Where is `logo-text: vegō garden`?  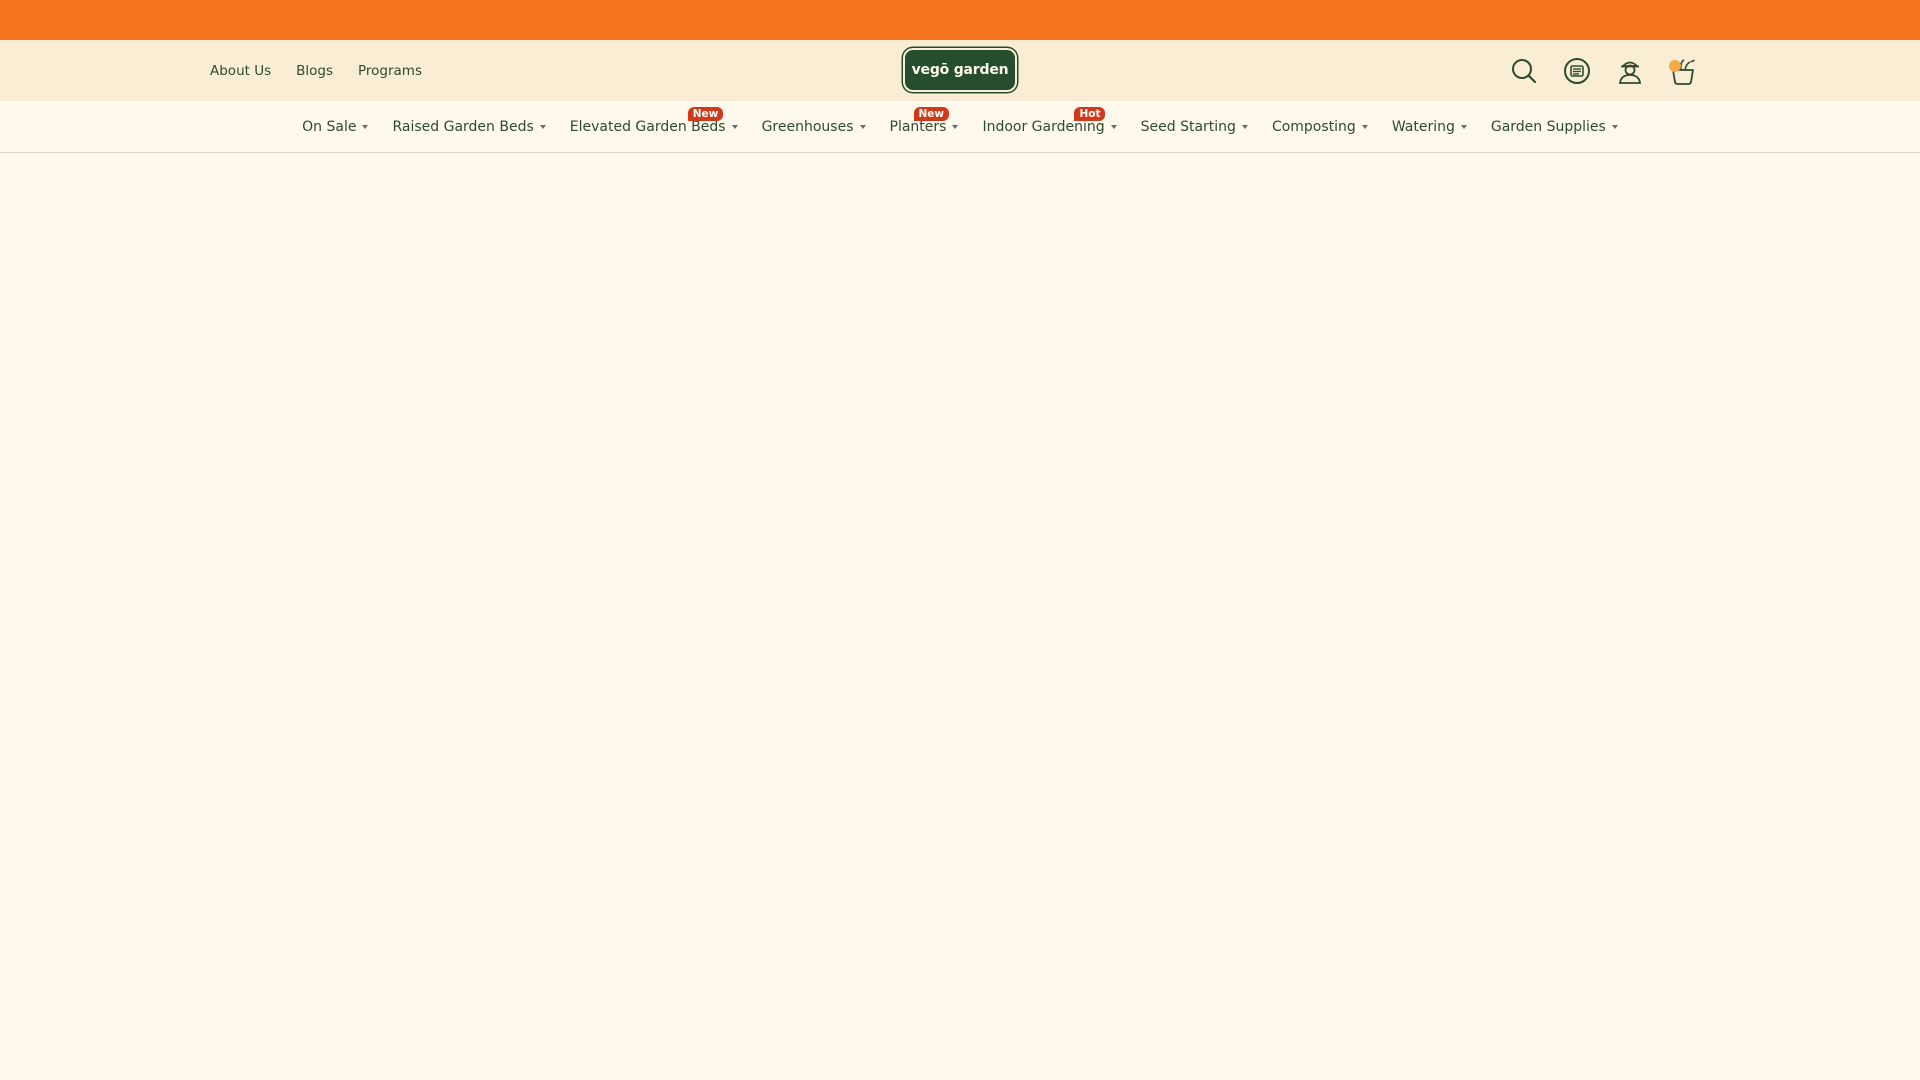 logo-text: vegō garden is located at coordinates (960, 70).